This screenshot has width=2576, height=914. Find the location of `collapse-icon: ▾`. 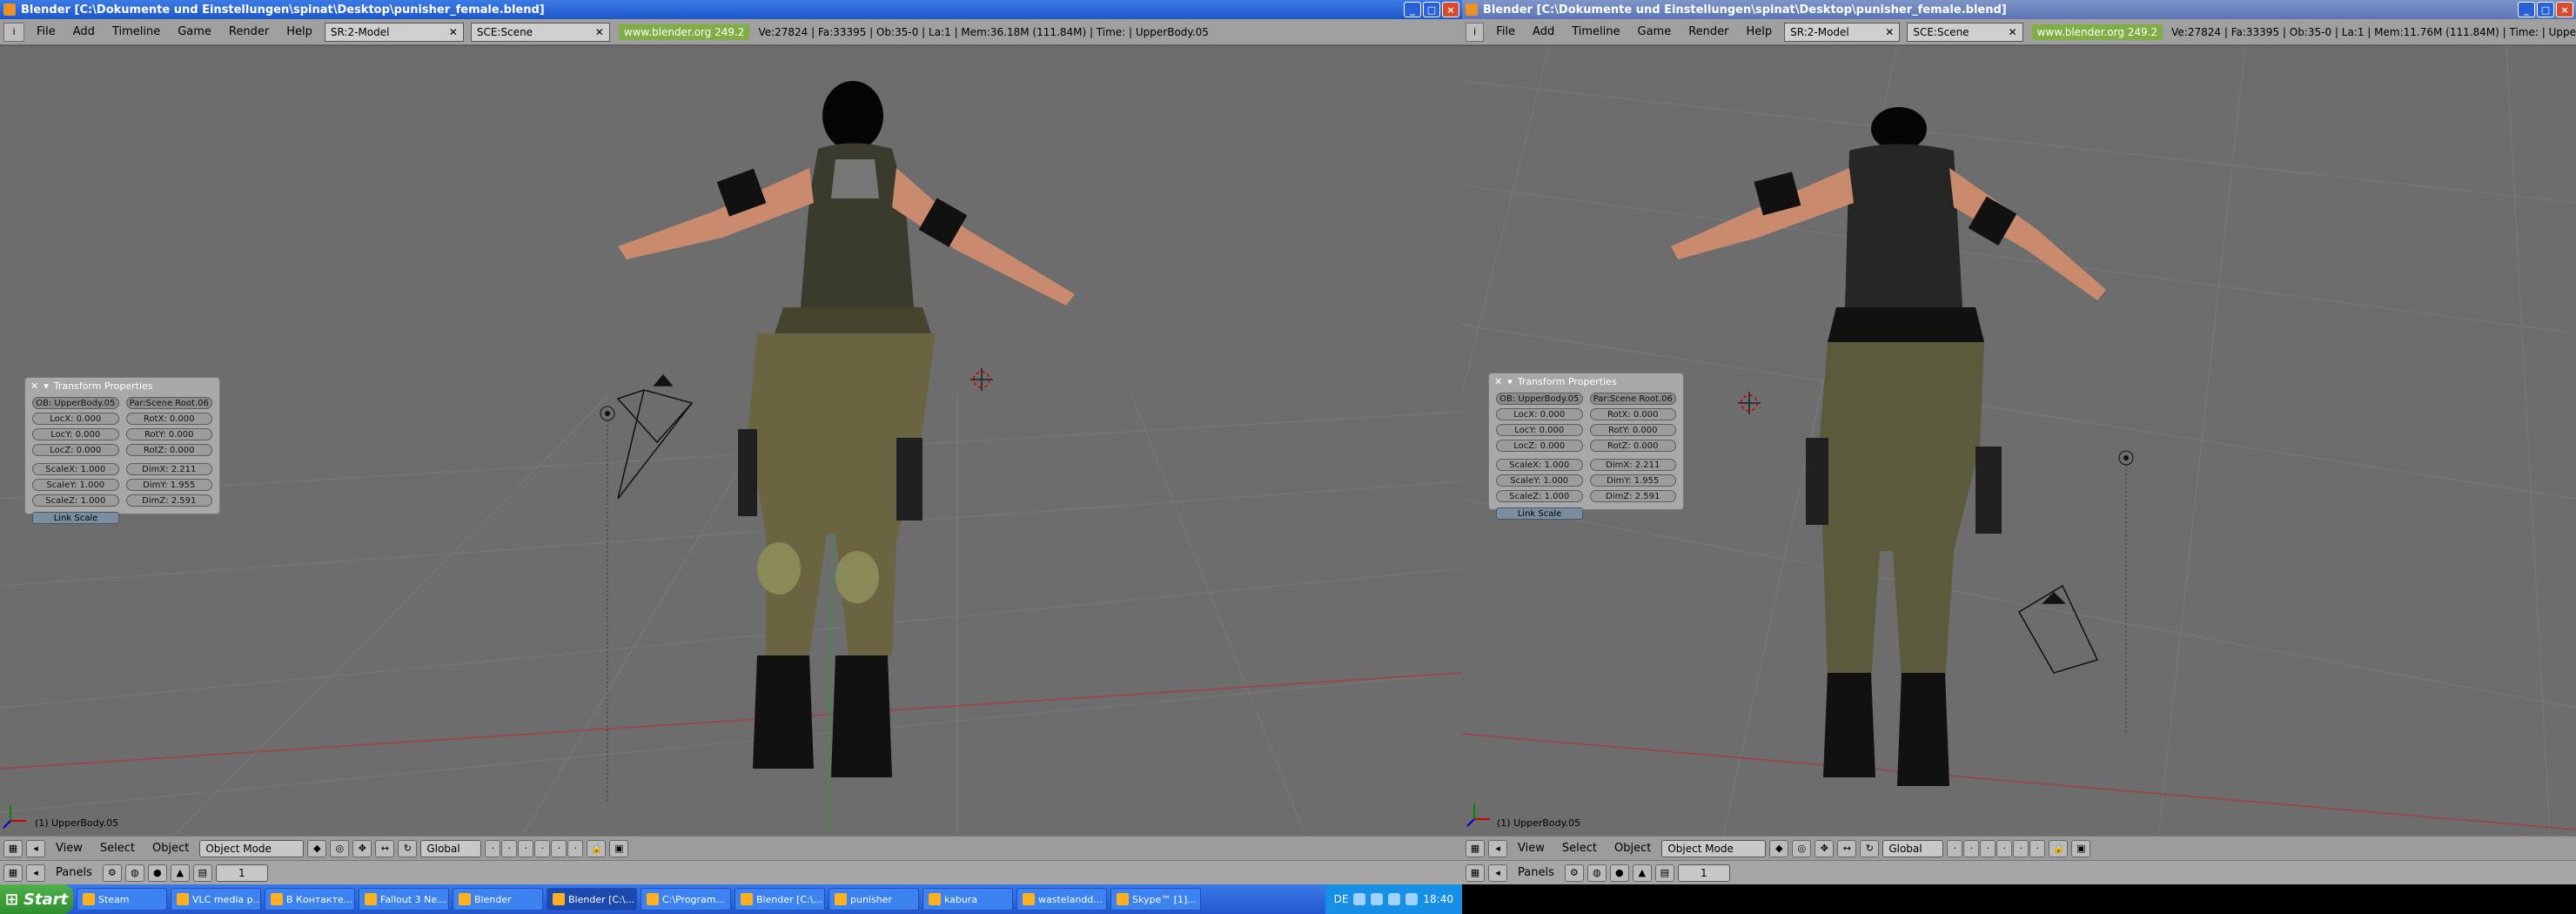

collapse-icon: ▾ is located at coordinates (46, 386).